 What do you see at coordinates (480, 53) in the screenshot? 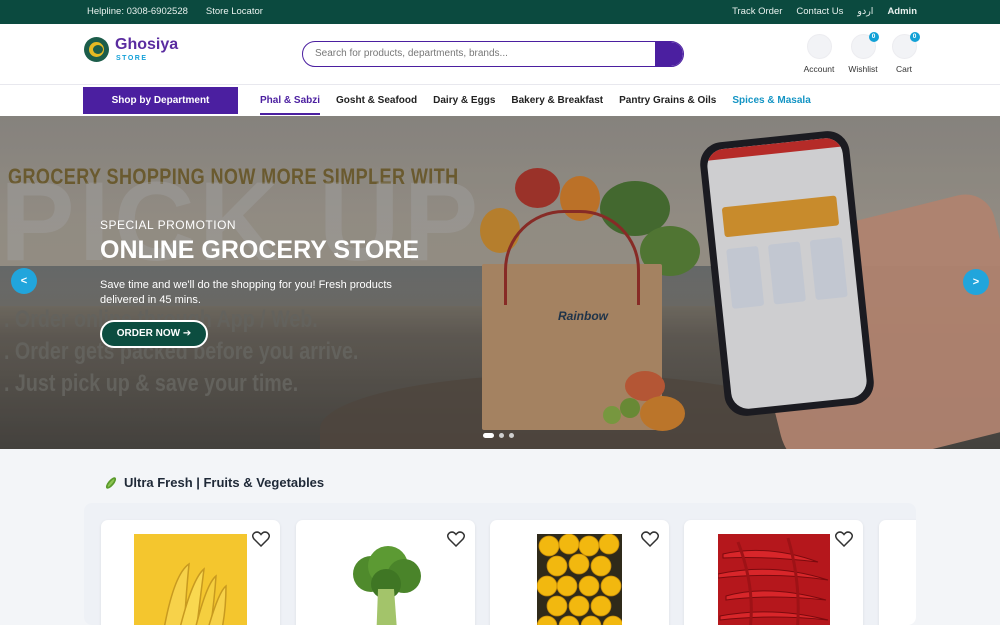
I see `search-input` at bounding box center [480, 53].